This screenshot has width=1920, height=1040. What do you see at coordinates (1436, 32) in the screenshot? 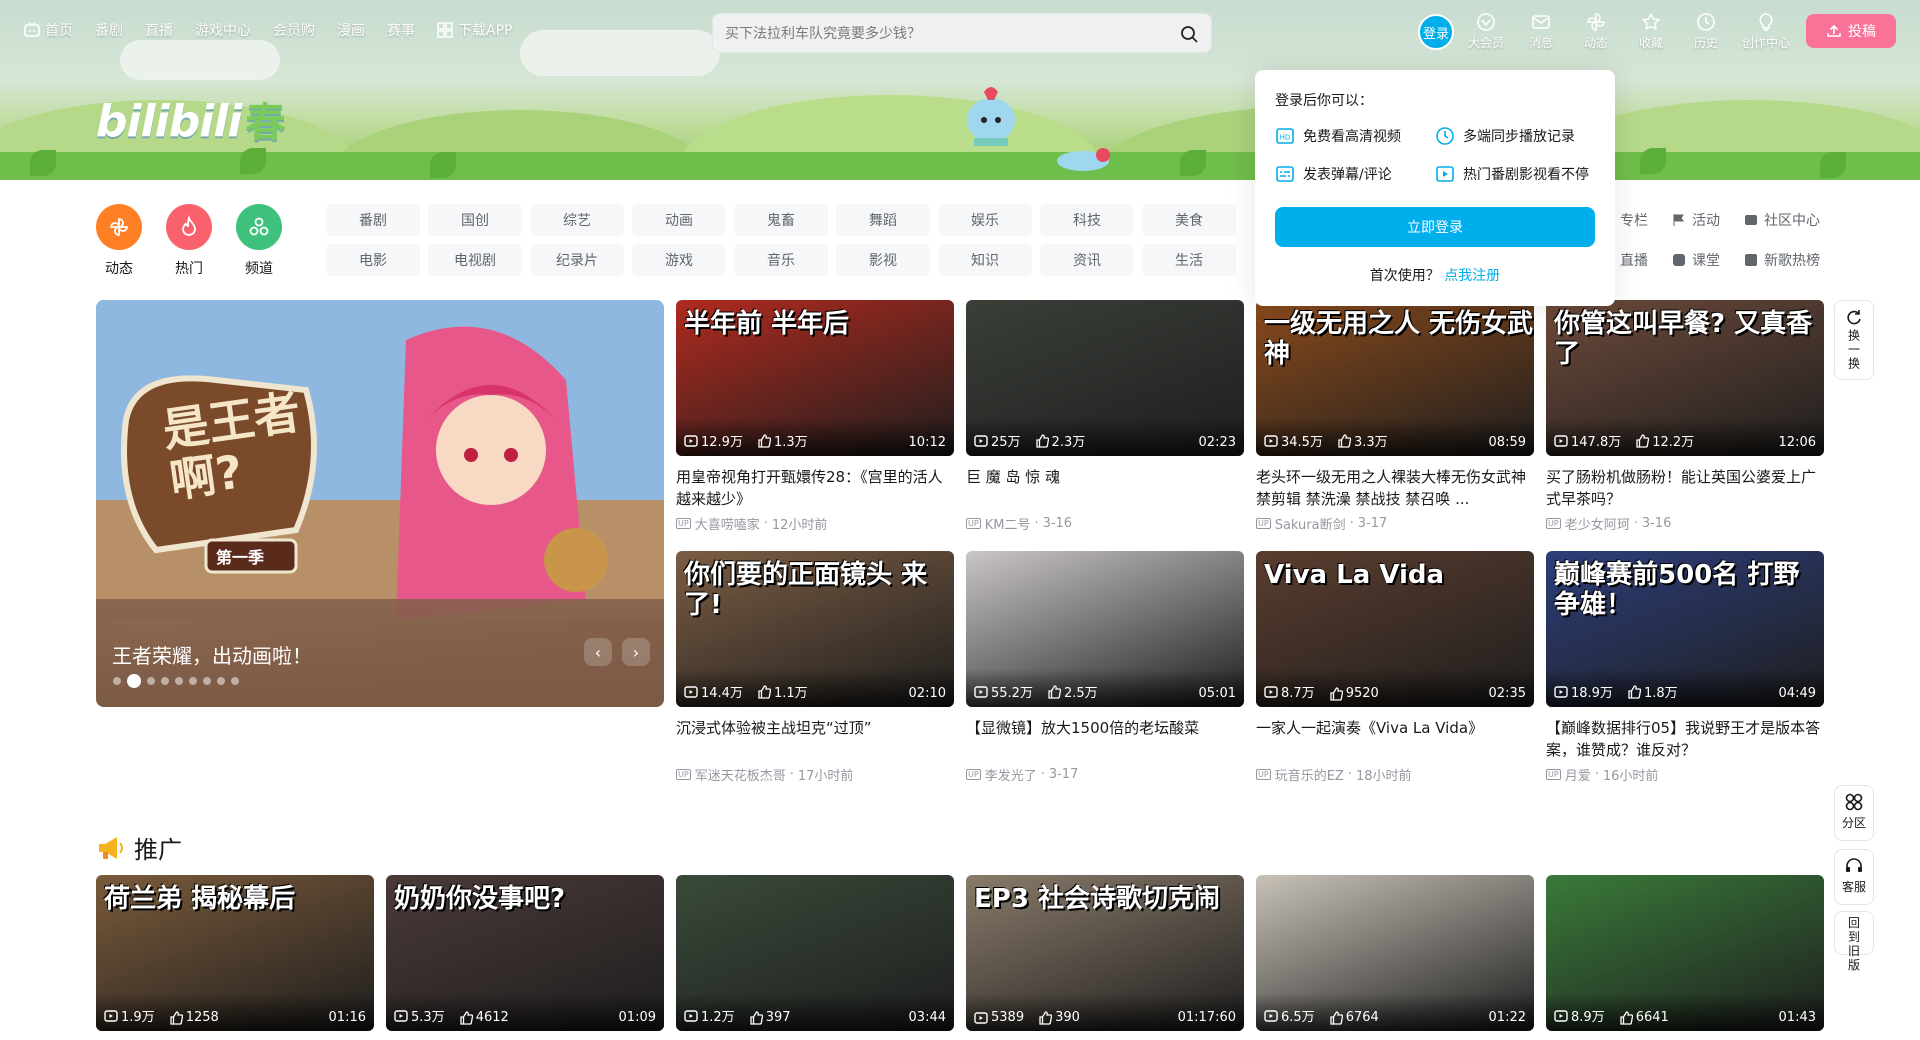
I see `login-avatar-button: 登录` at bounding box center [1436, 32].